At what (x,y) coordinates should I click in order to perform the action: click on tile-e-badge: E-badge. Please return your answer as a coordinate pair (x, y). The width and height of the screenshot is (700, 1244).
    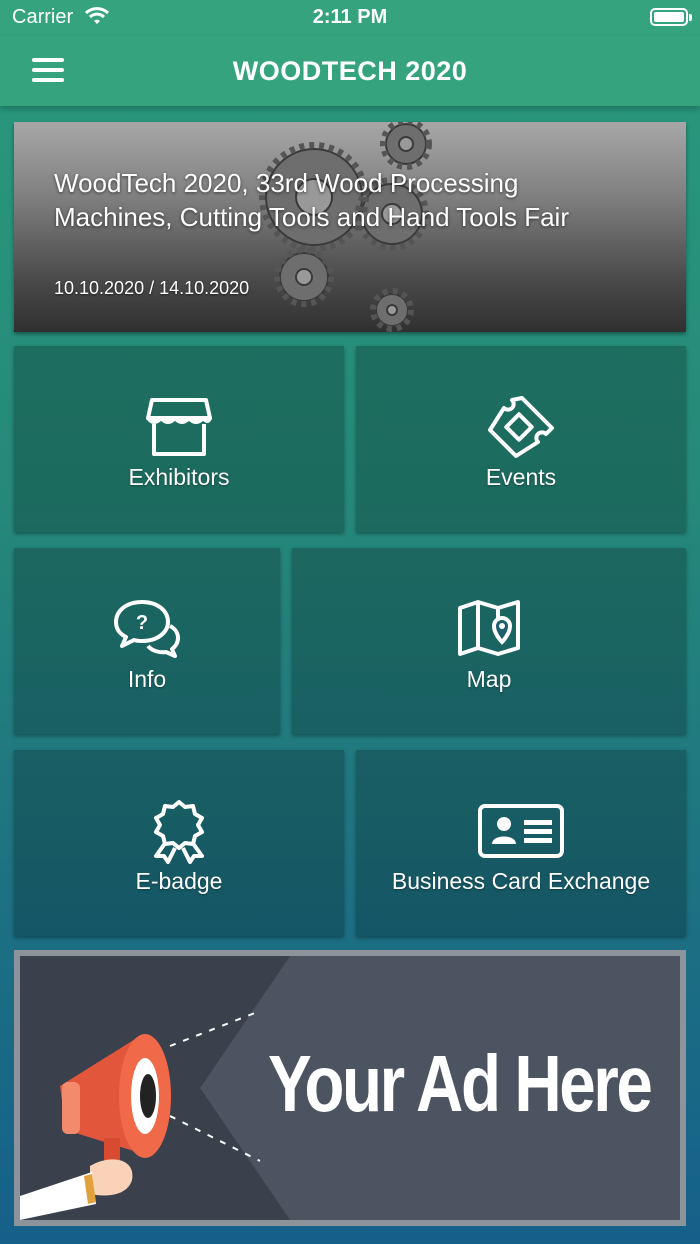
    Looking at the image, I should click on (179, 843).